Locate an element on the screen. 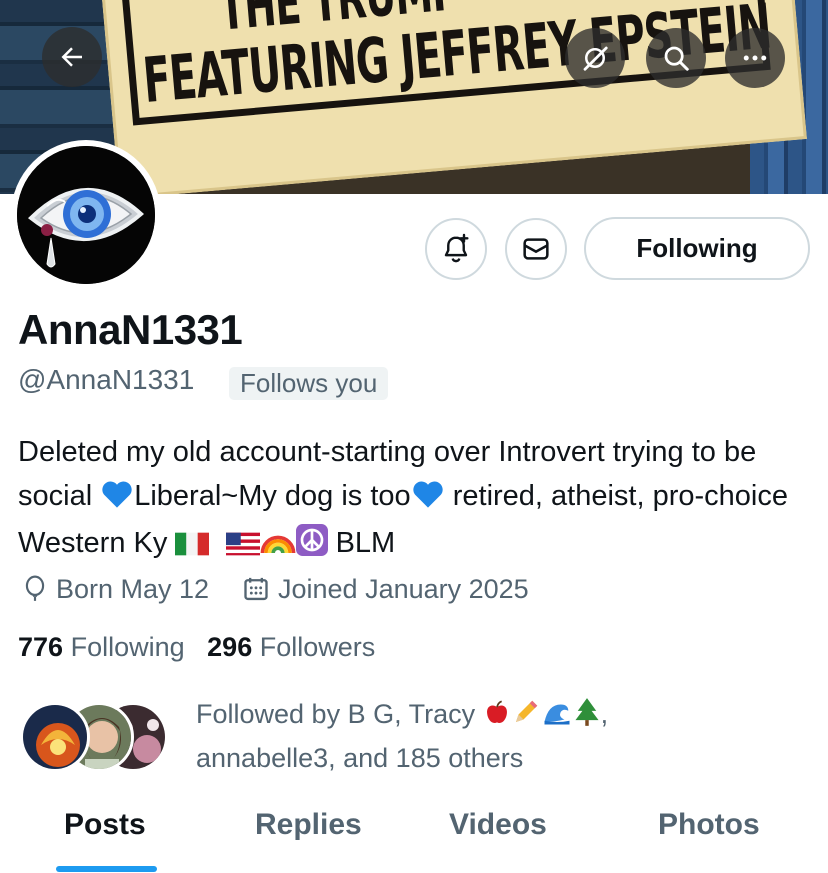 The image size is (828, 873). followed-by-line2: annabelle3, and 185 others is located at coordinates (360, 758).